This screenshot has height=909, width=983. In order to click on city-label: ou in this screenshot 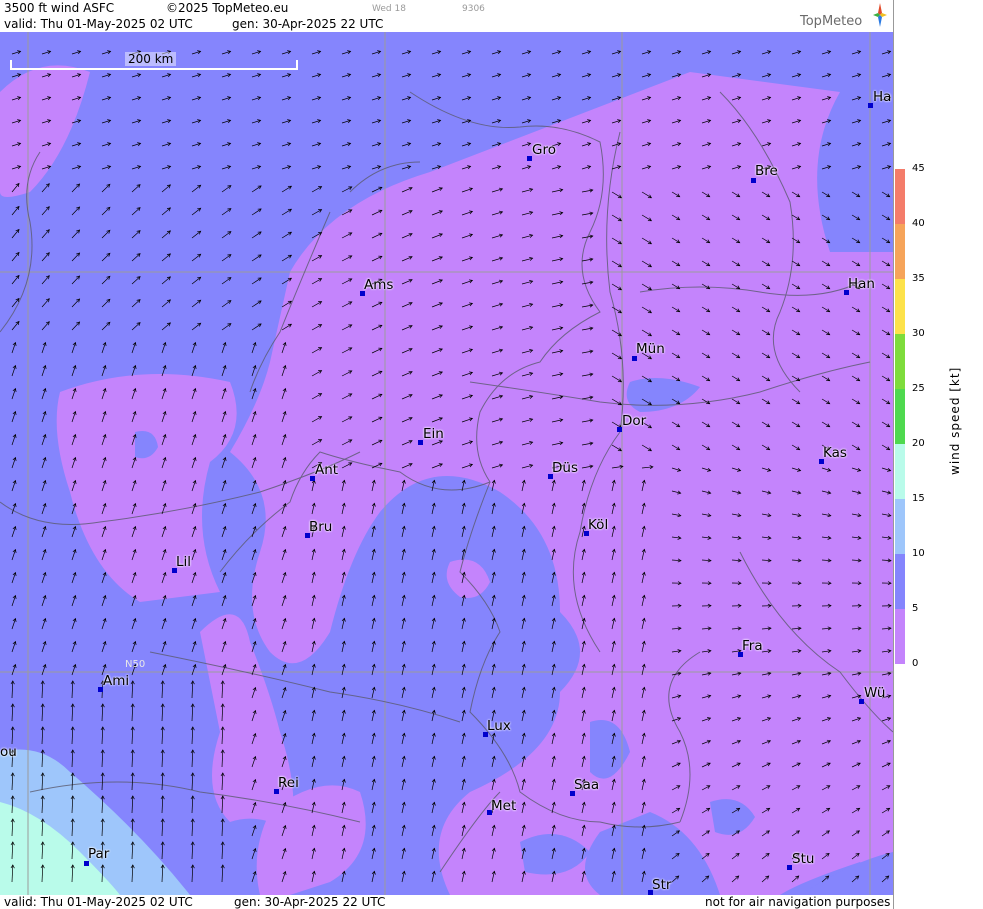, I will do `click(8, 752)`.